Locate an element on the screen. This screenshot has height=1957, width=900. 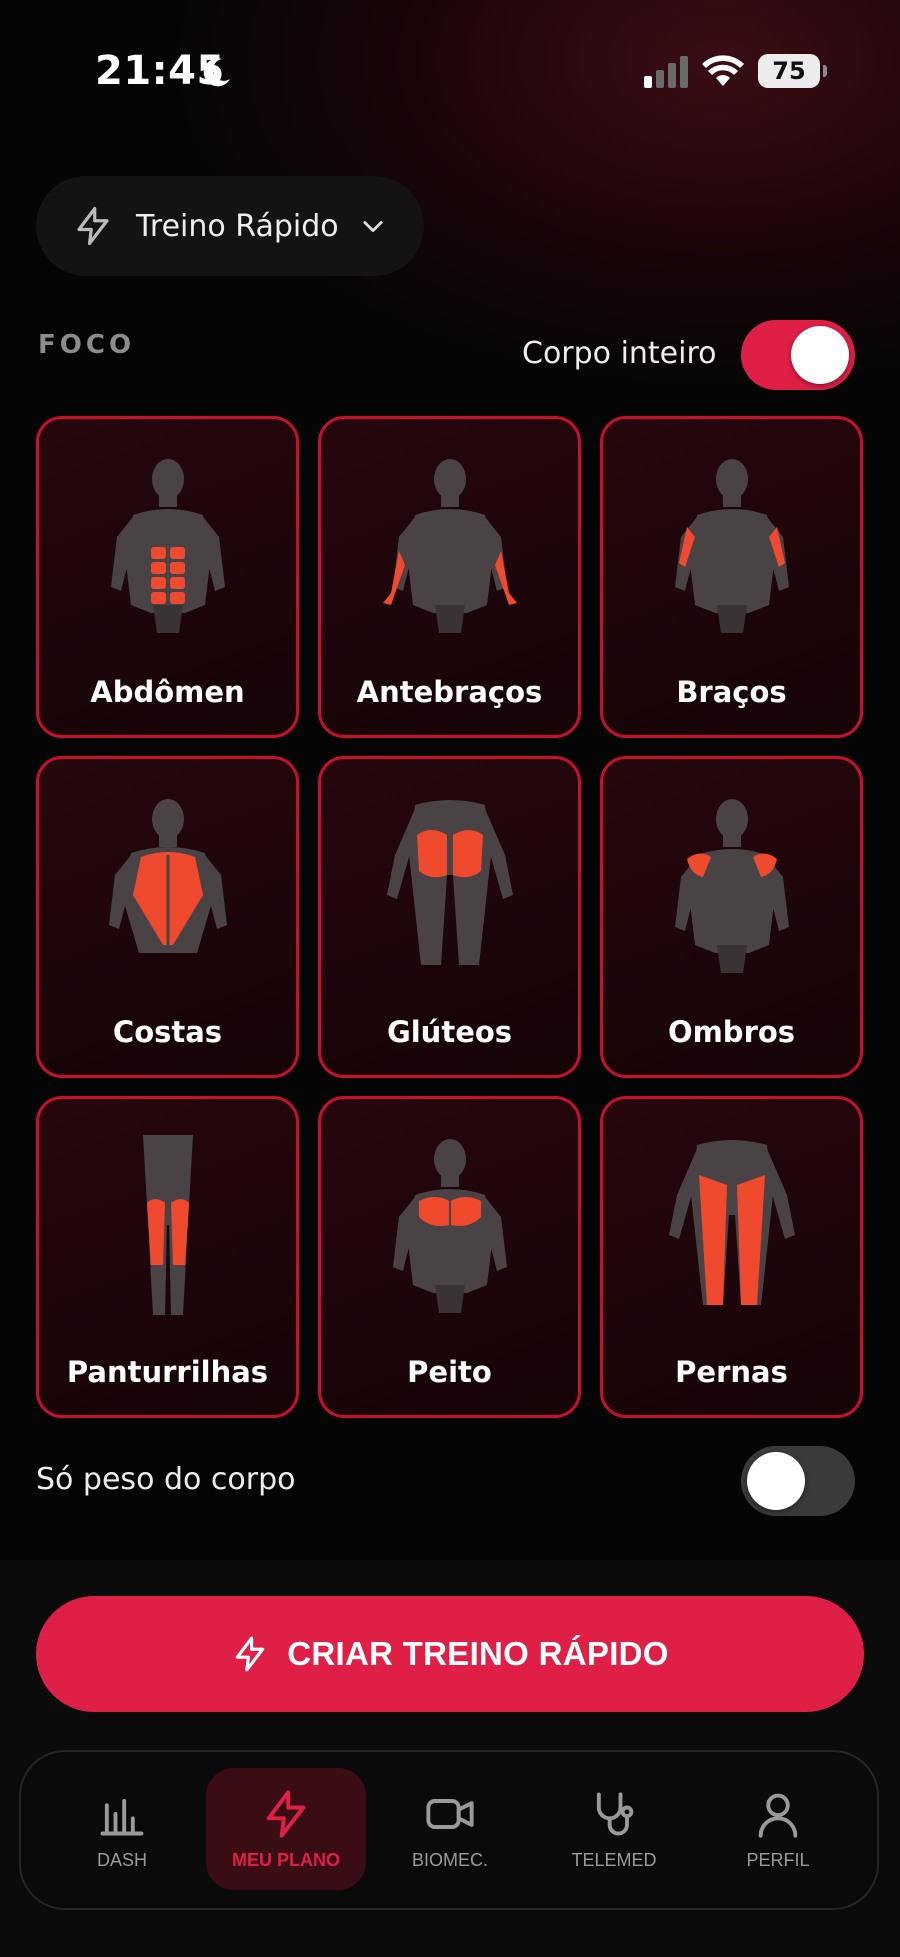
create-quick-workout-button: CRIAR TREINO RÁPIDO is located at coordinates (450, 1654).